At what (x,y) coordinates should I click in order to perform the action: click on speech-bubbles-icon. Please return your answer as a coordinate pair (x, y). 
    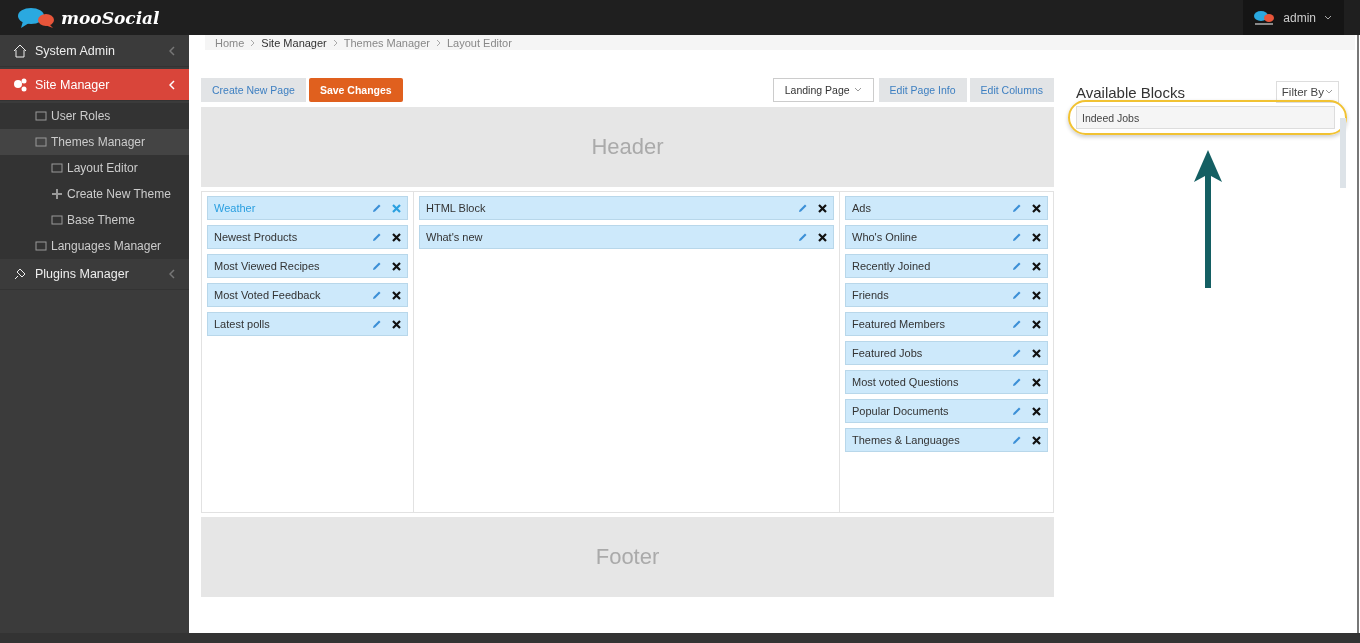
    Looking at the image, I should click on (36, 17).